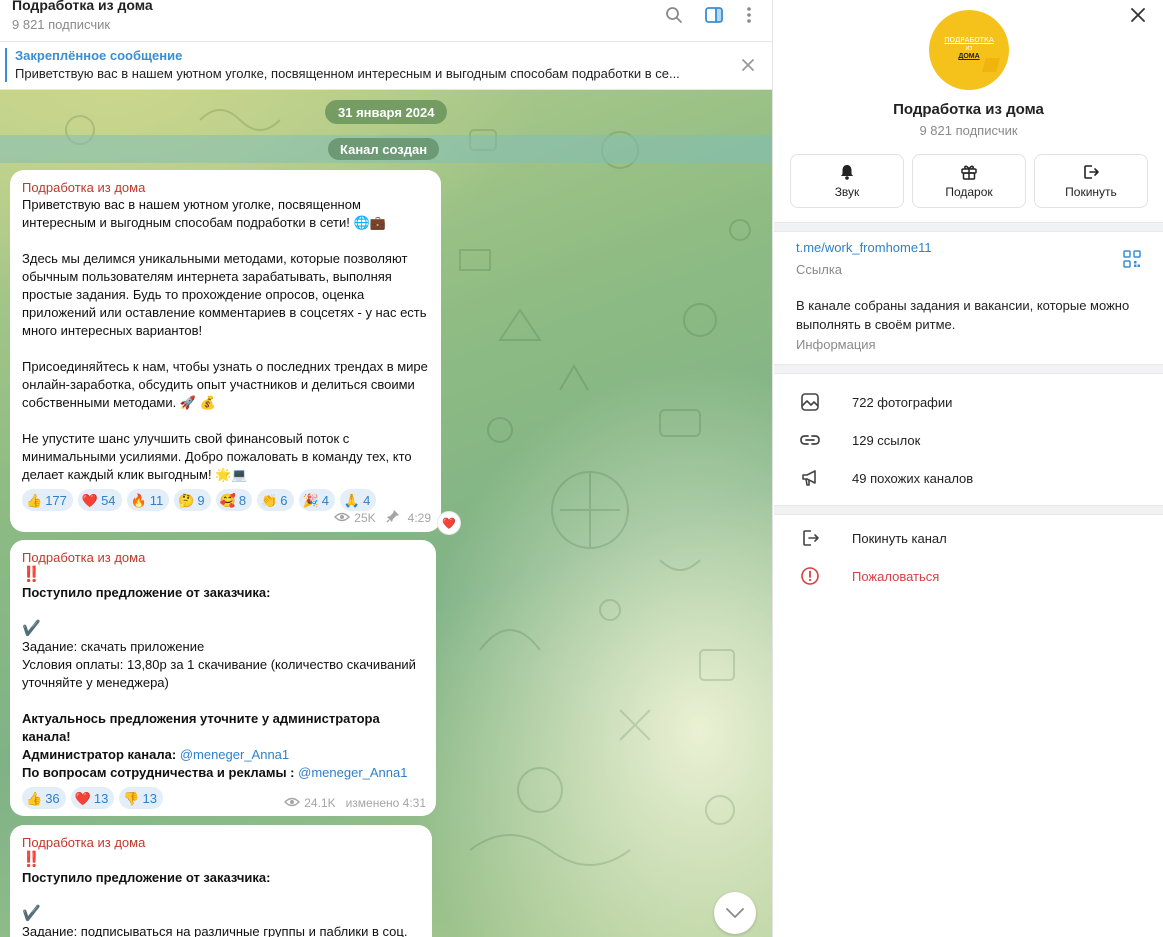 The height and width of the screenshot is (937, 1163). Describe the element at coordinates (82, 6) in the screenshot. I see `chat-title: Подработка из дома` at that location.